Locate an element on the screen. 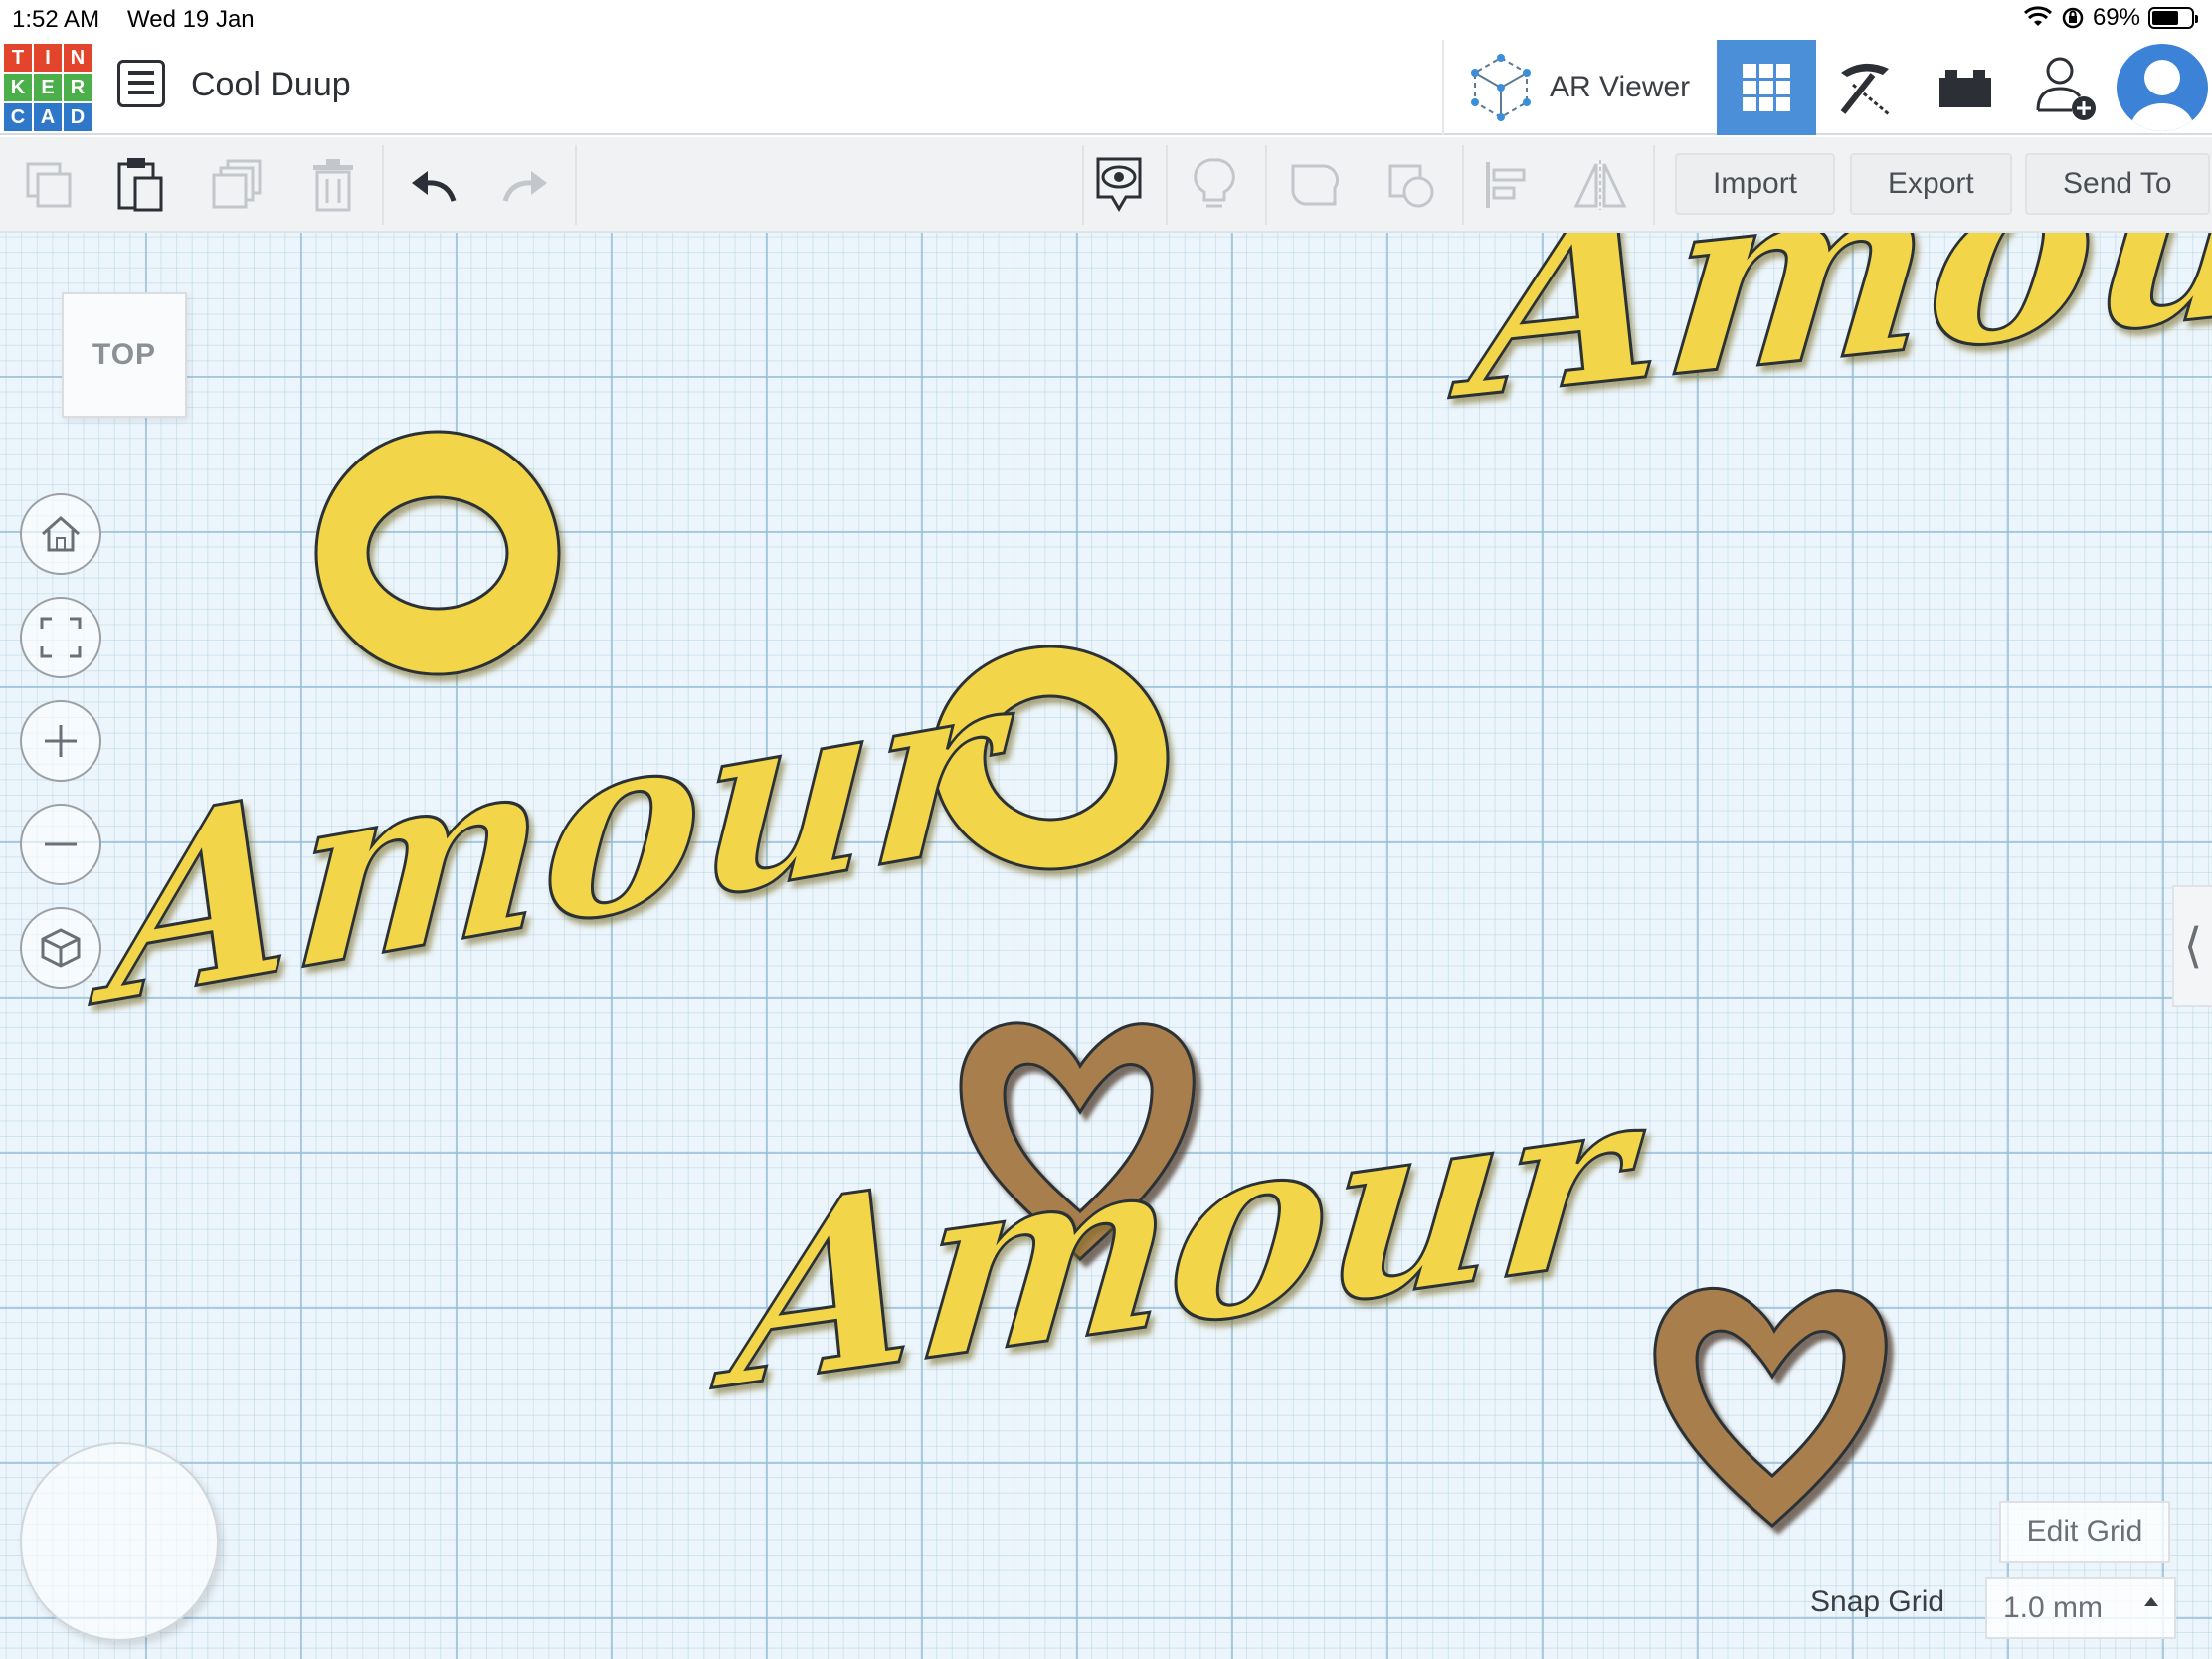  panel-toggle-button: ⟨ is located at coordinates (2192, 946).